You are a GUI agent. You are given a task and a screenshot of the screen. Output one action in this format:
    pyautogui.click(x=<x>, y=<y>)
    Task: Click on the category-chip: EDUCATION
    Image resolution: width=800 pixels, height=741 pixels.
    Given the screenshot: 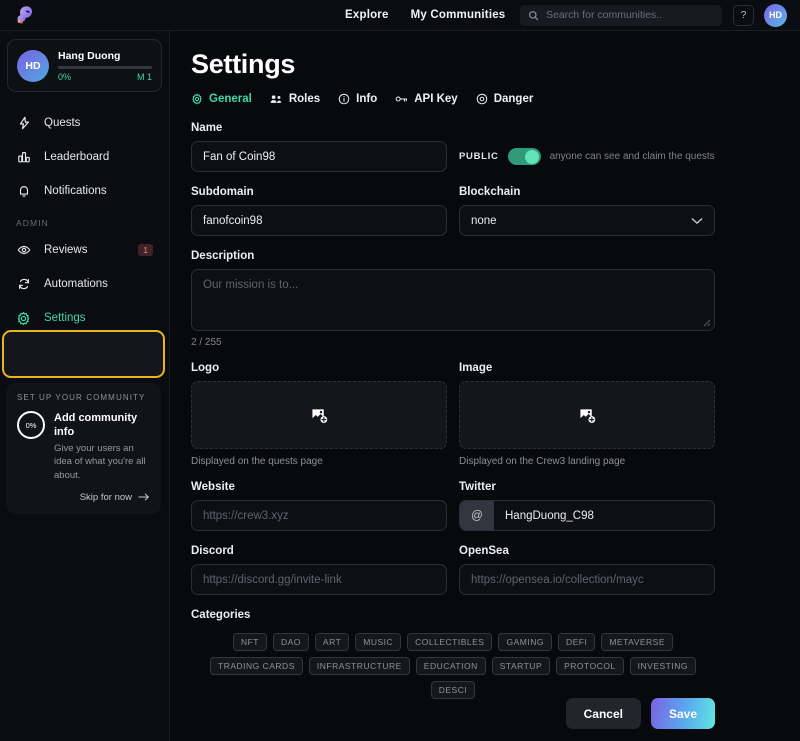 What is the action you would take?
    pyautogui.click(x=450, y=666)
    